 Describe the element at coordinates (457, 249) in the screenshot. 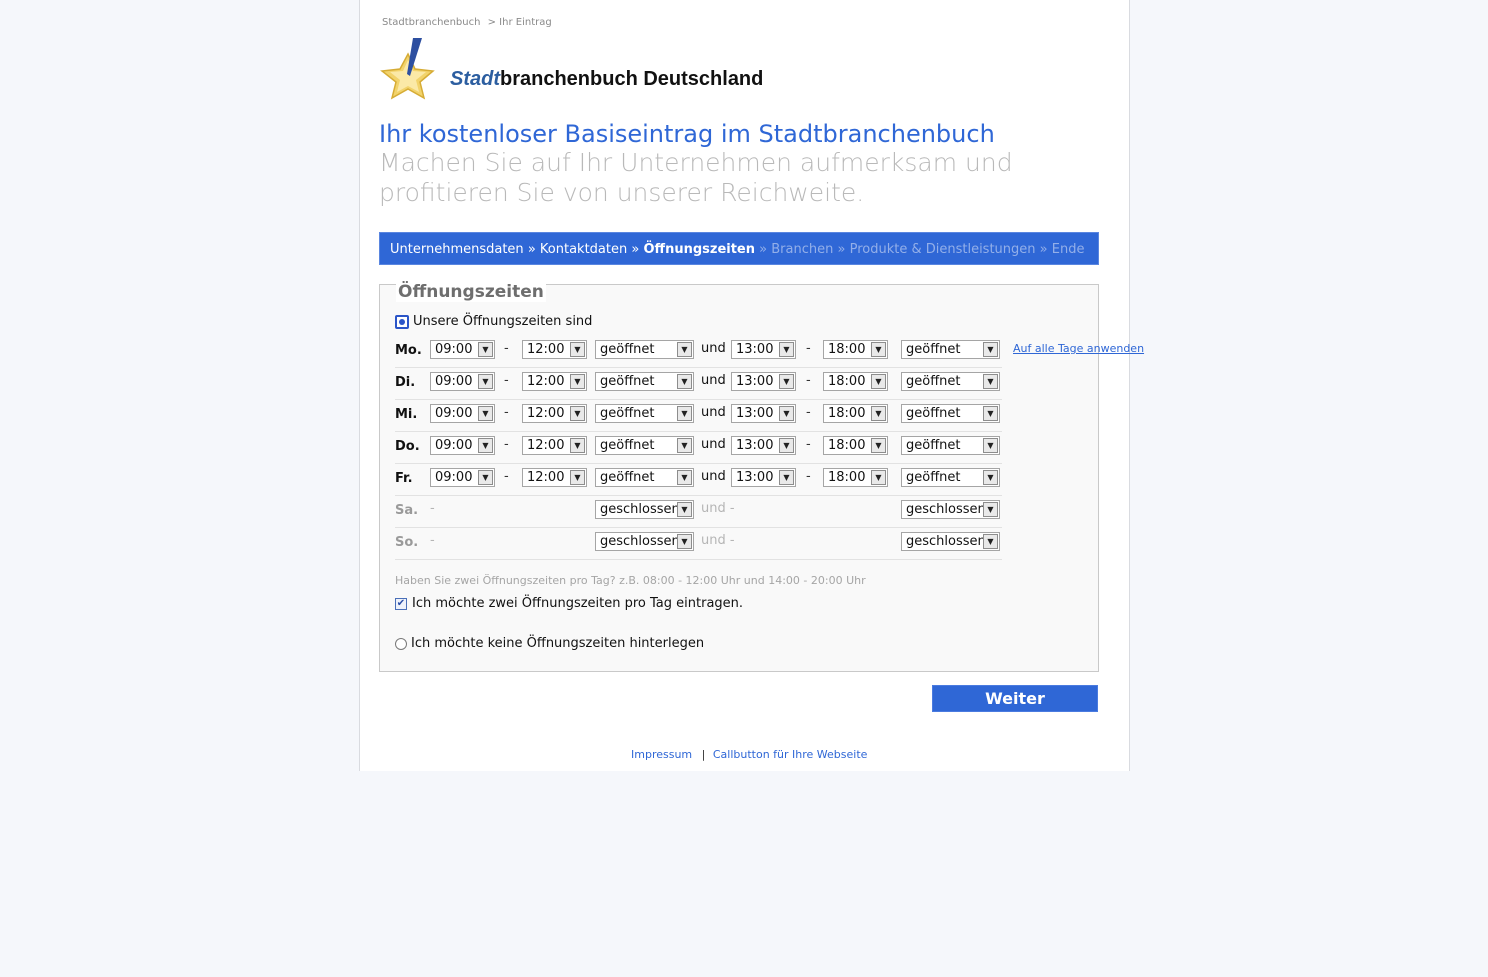

I see `step-unternehmensdaten: Unternehmensdaten` at that location.